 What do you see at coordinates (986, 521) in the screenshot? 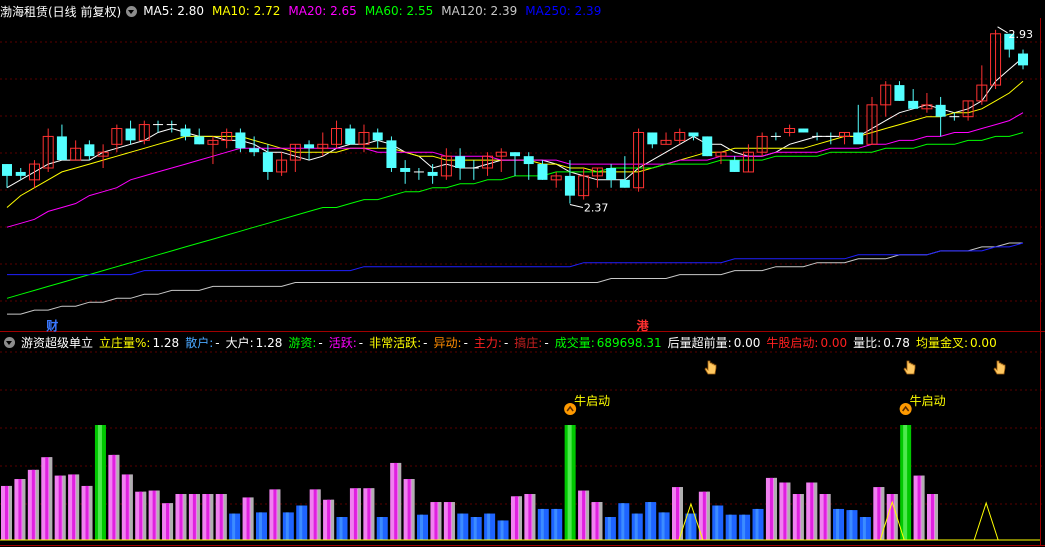
I see `signal-spike` at bounding box center [986, 521].